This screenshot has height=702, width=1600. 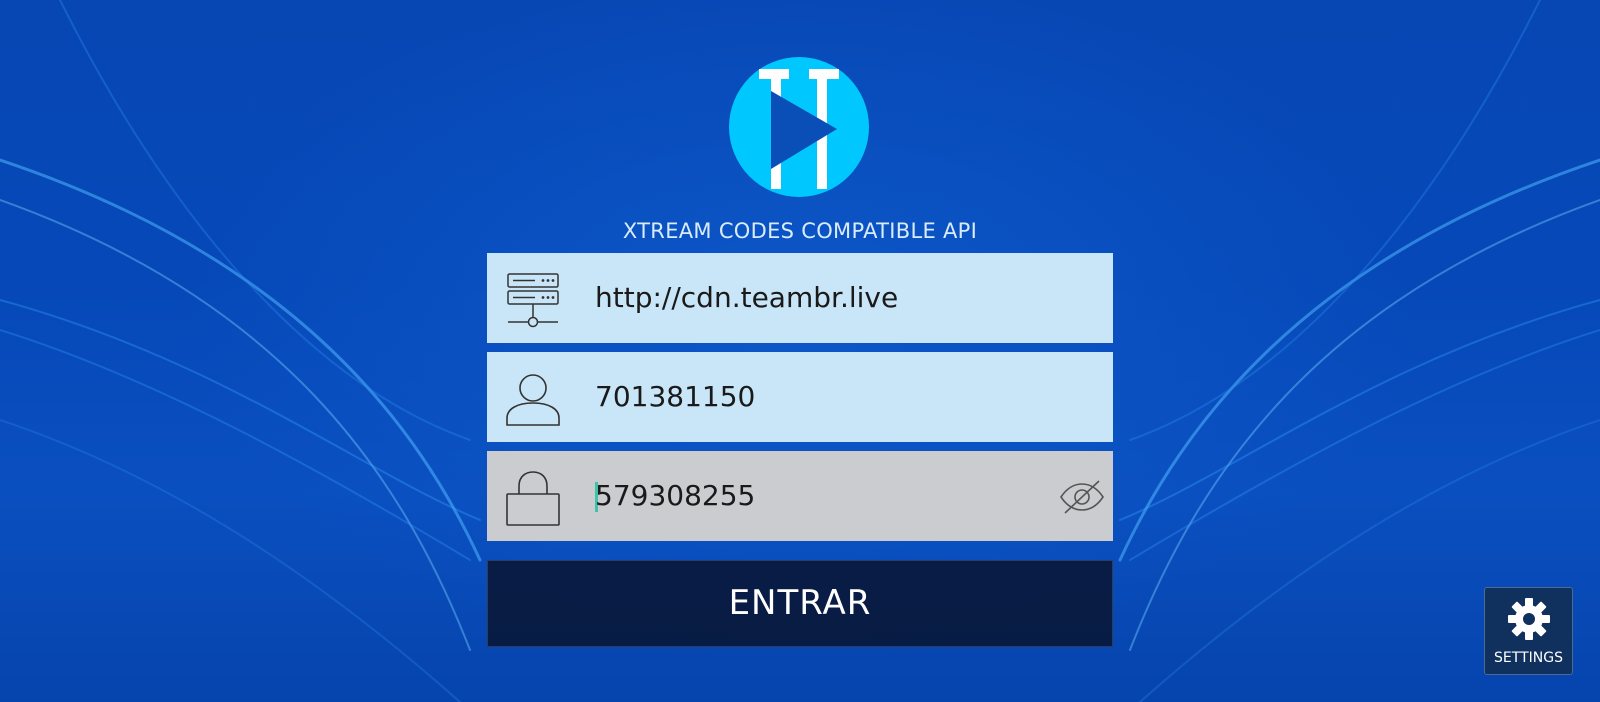 What do you see at coordinates (1528, 658) in the screenshot?
I see `settings-label: SETTINGS` at bounding box center [1528, 658].